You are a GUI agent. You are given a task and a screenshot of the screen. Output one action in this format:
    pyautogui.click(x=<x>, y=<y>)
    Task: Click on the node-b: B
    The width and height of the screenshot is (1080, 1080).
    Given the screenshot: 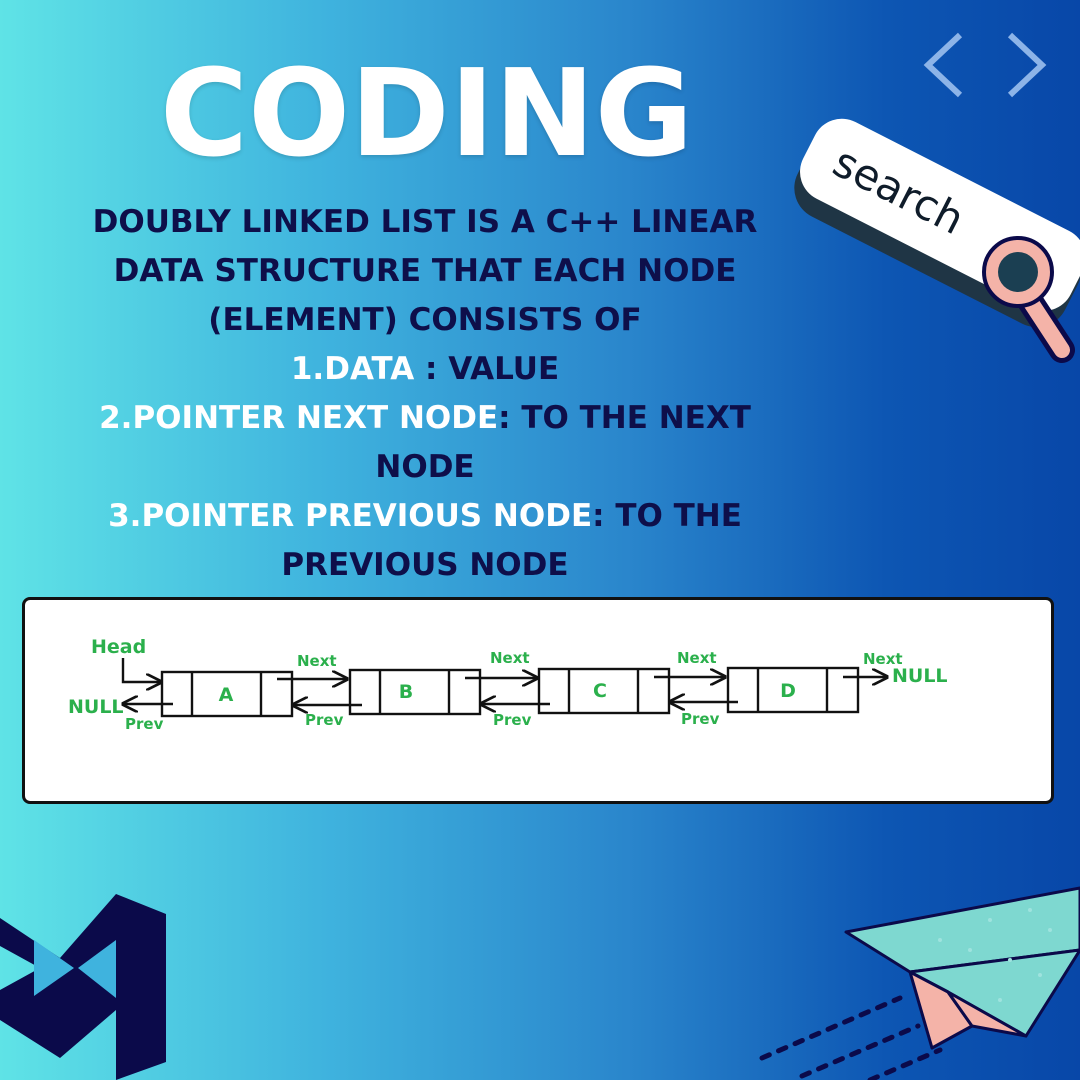 What is the action you would take?
    pyautogui.click(x=415, y=692)
    